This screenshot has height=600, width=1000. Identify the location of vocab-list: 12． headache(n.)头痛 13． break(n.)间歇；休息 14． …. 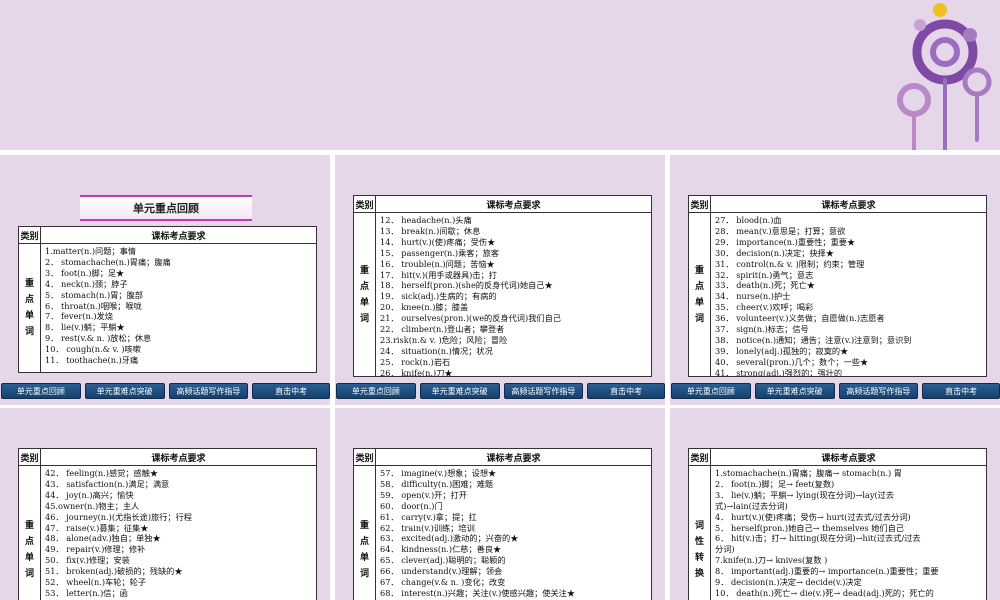
(513, 294).